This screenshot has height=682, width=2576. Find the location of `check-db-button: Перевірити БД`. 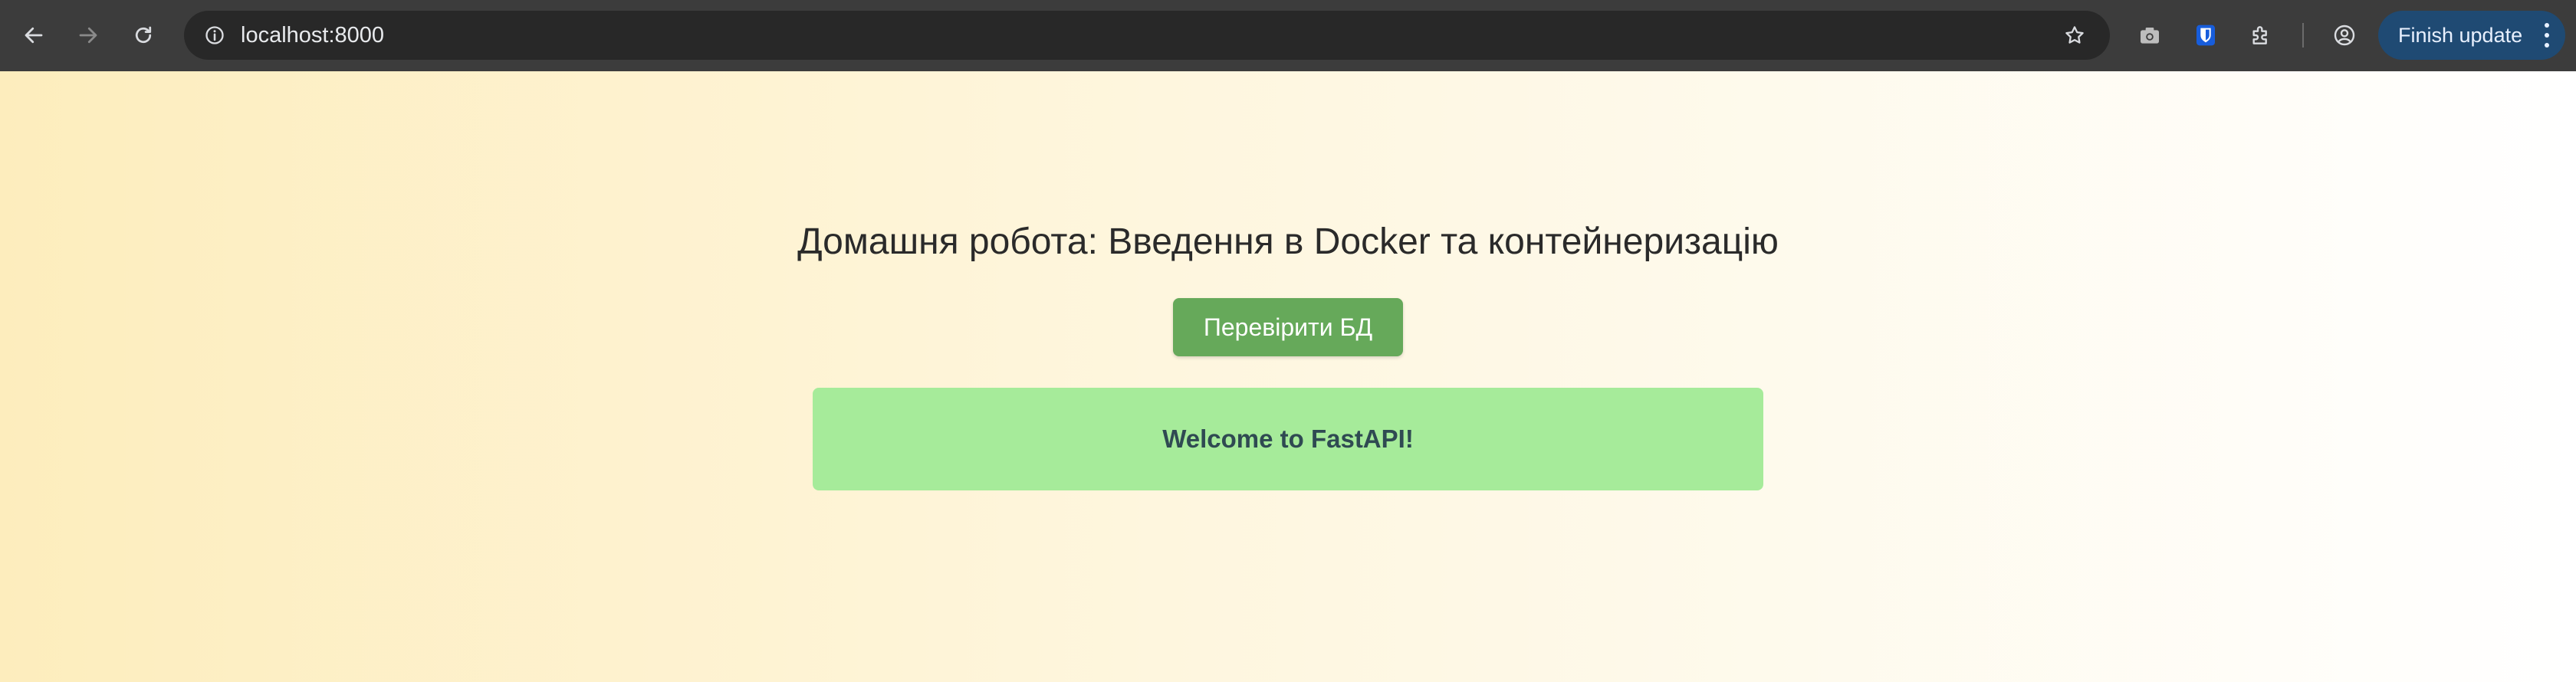

check-db-button: Перевірити БД is located at coordinates (1288, 327).